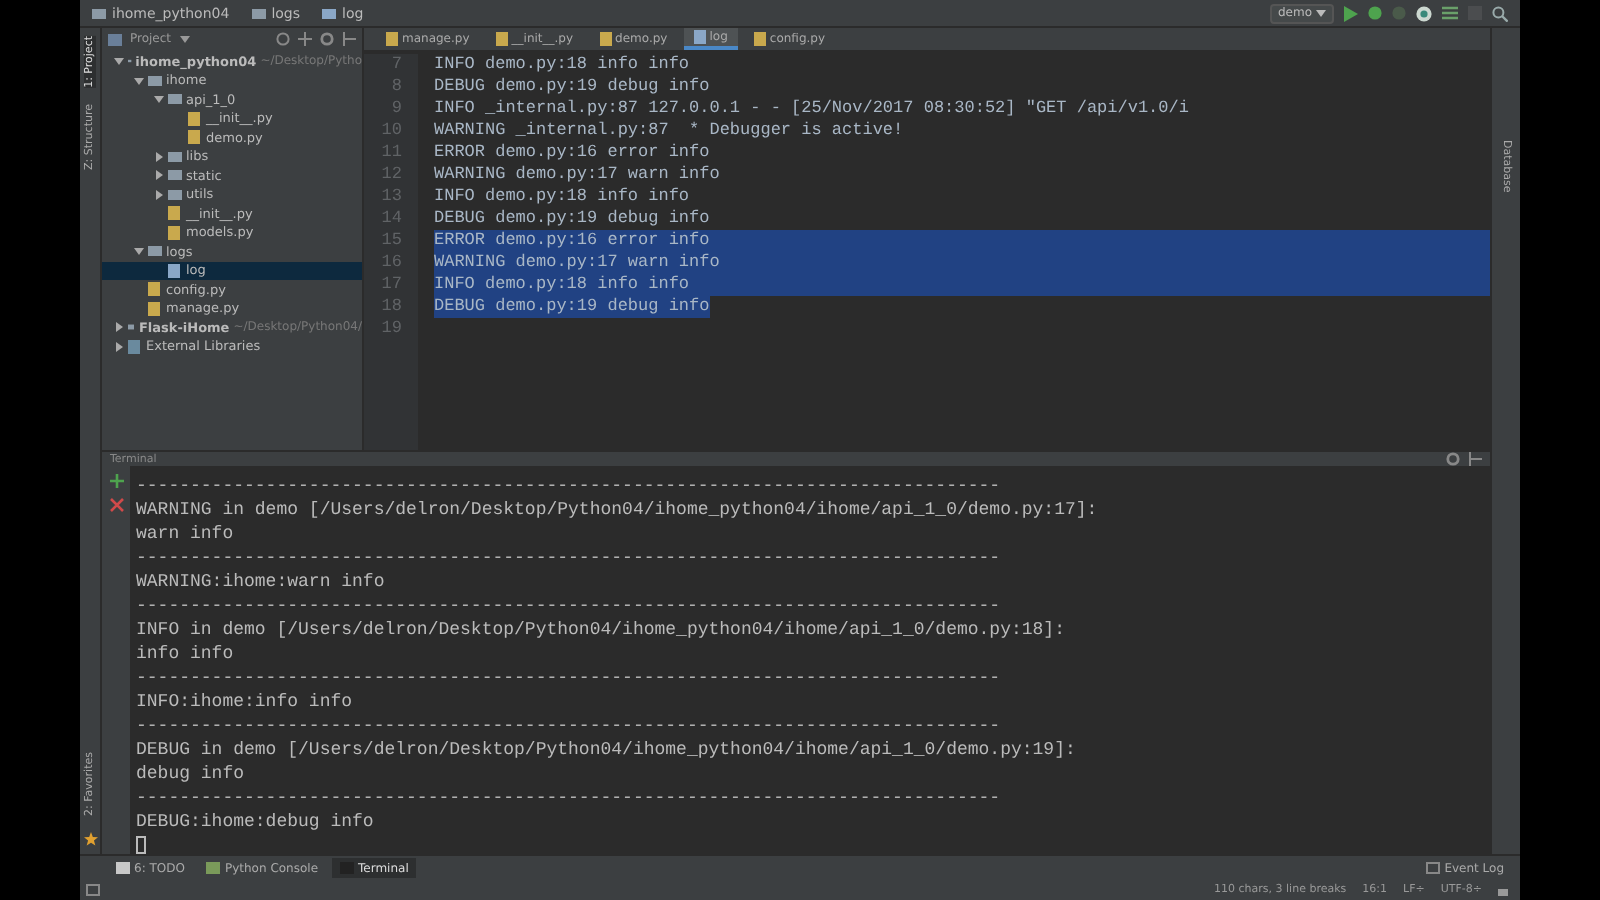  What do you see at coordinates (256, 822) in the screenshot?
I see `terminal-line: DEBUG:ihome:debug info` at bounding box center [256, 822].